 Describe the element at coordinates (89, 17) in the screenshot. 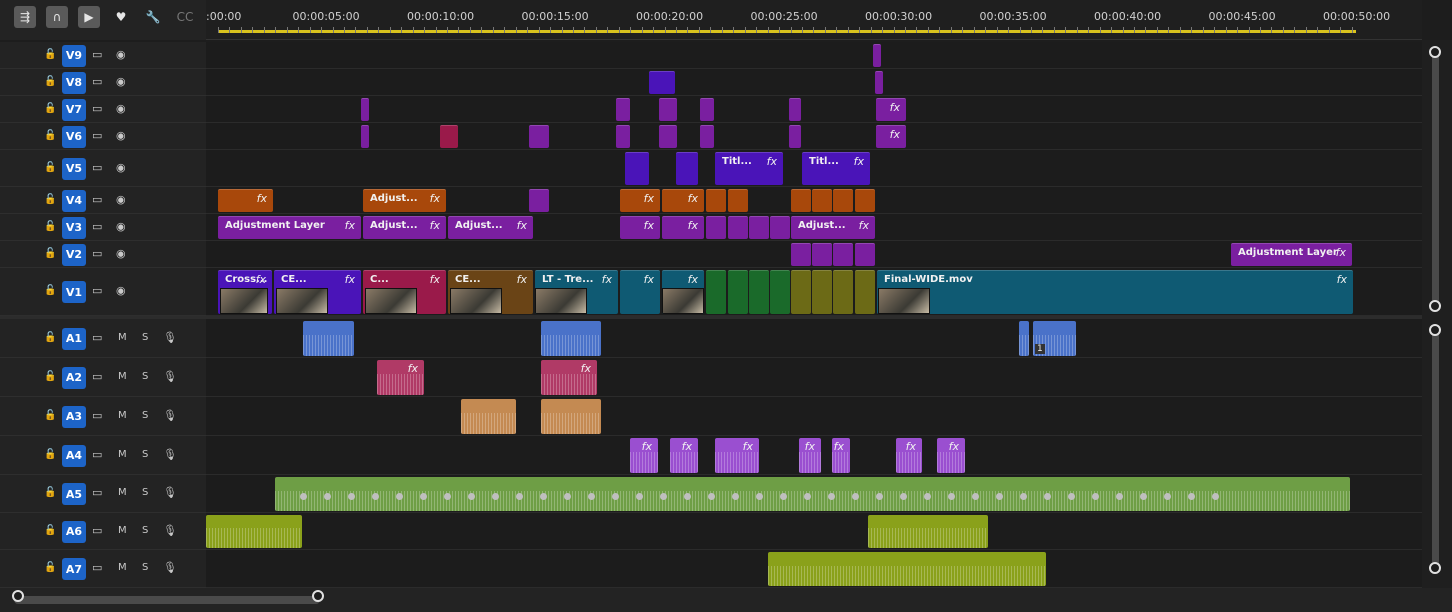

I see `linked-selection-icon: ▶` at that location.